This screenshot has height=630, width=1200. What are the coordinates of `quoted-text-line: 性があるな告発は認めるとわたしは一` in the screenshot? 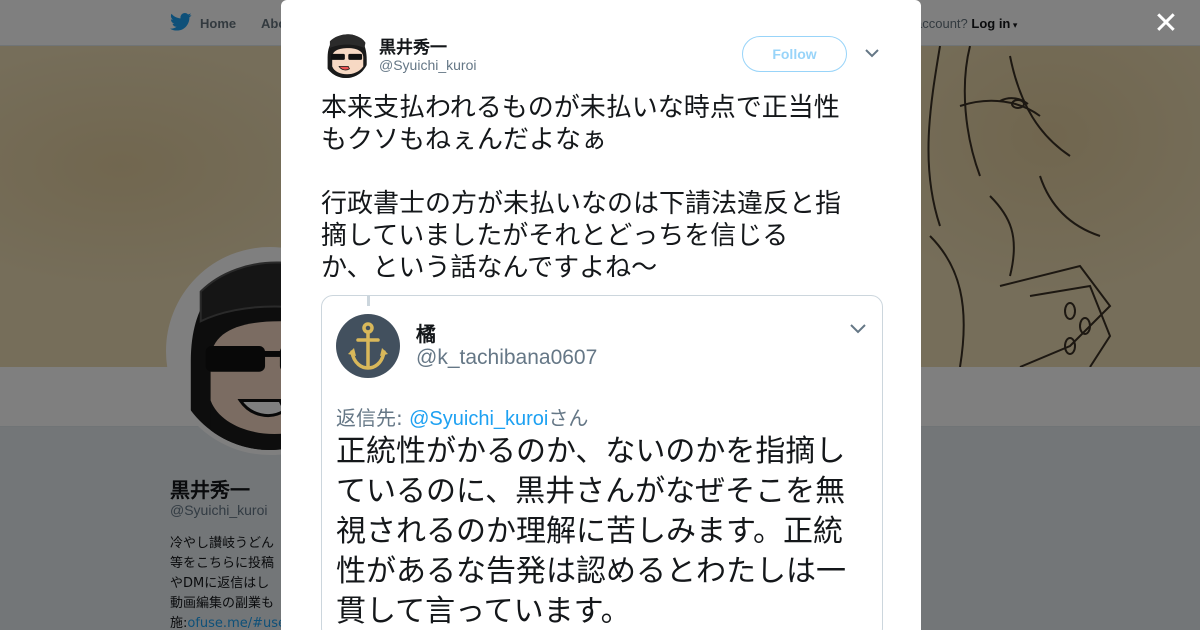 It's located at (591, 571).